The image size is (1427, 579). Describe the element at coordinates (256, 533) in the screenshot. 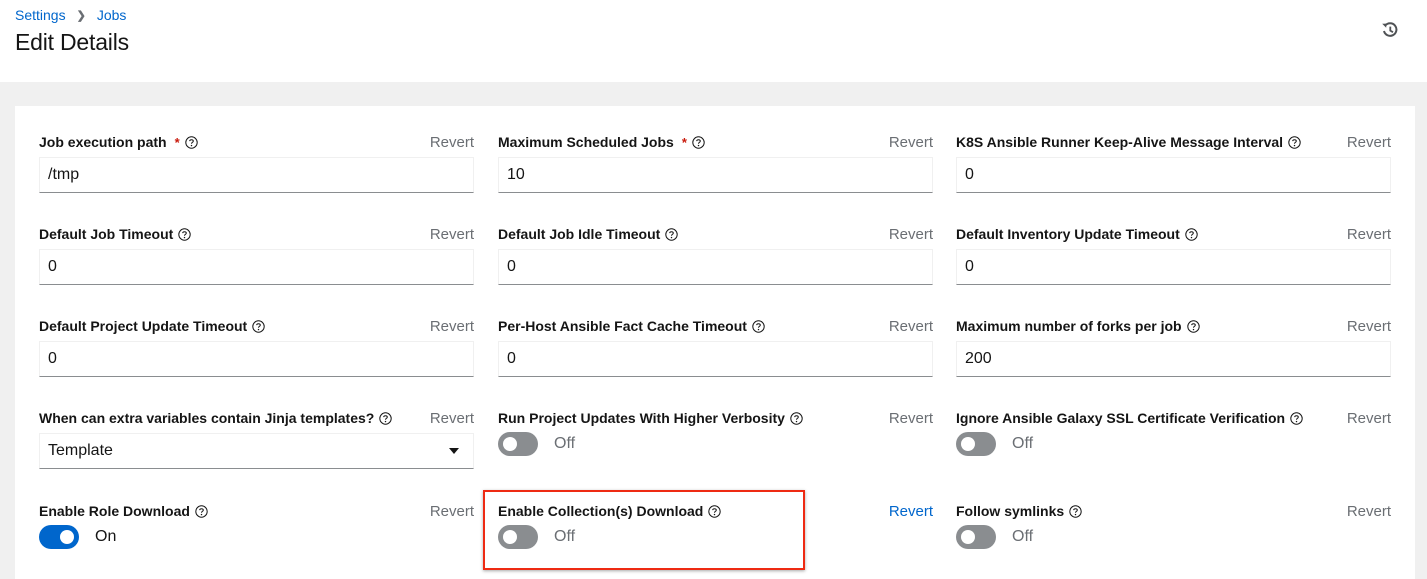

I see `field-role-download: Enable Role Download Revert On` at that location.